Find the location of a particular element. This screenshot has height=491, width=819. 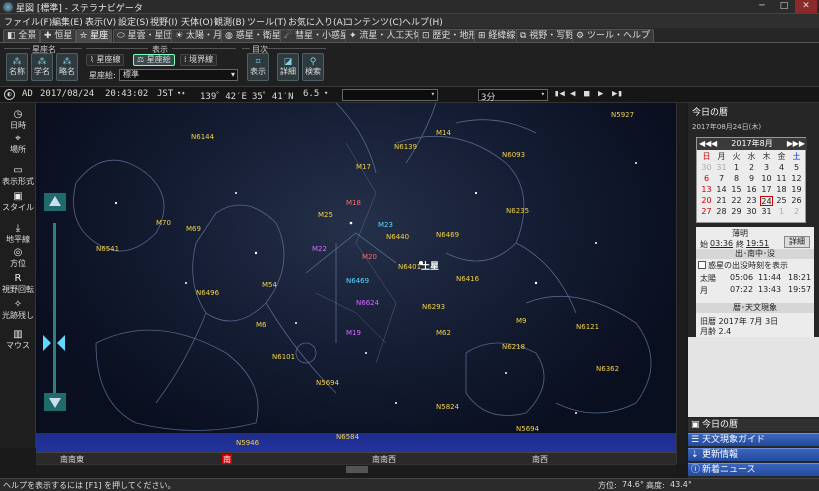

tab-constellations: ⛦ 星座 is located at coordinates (94, 35).